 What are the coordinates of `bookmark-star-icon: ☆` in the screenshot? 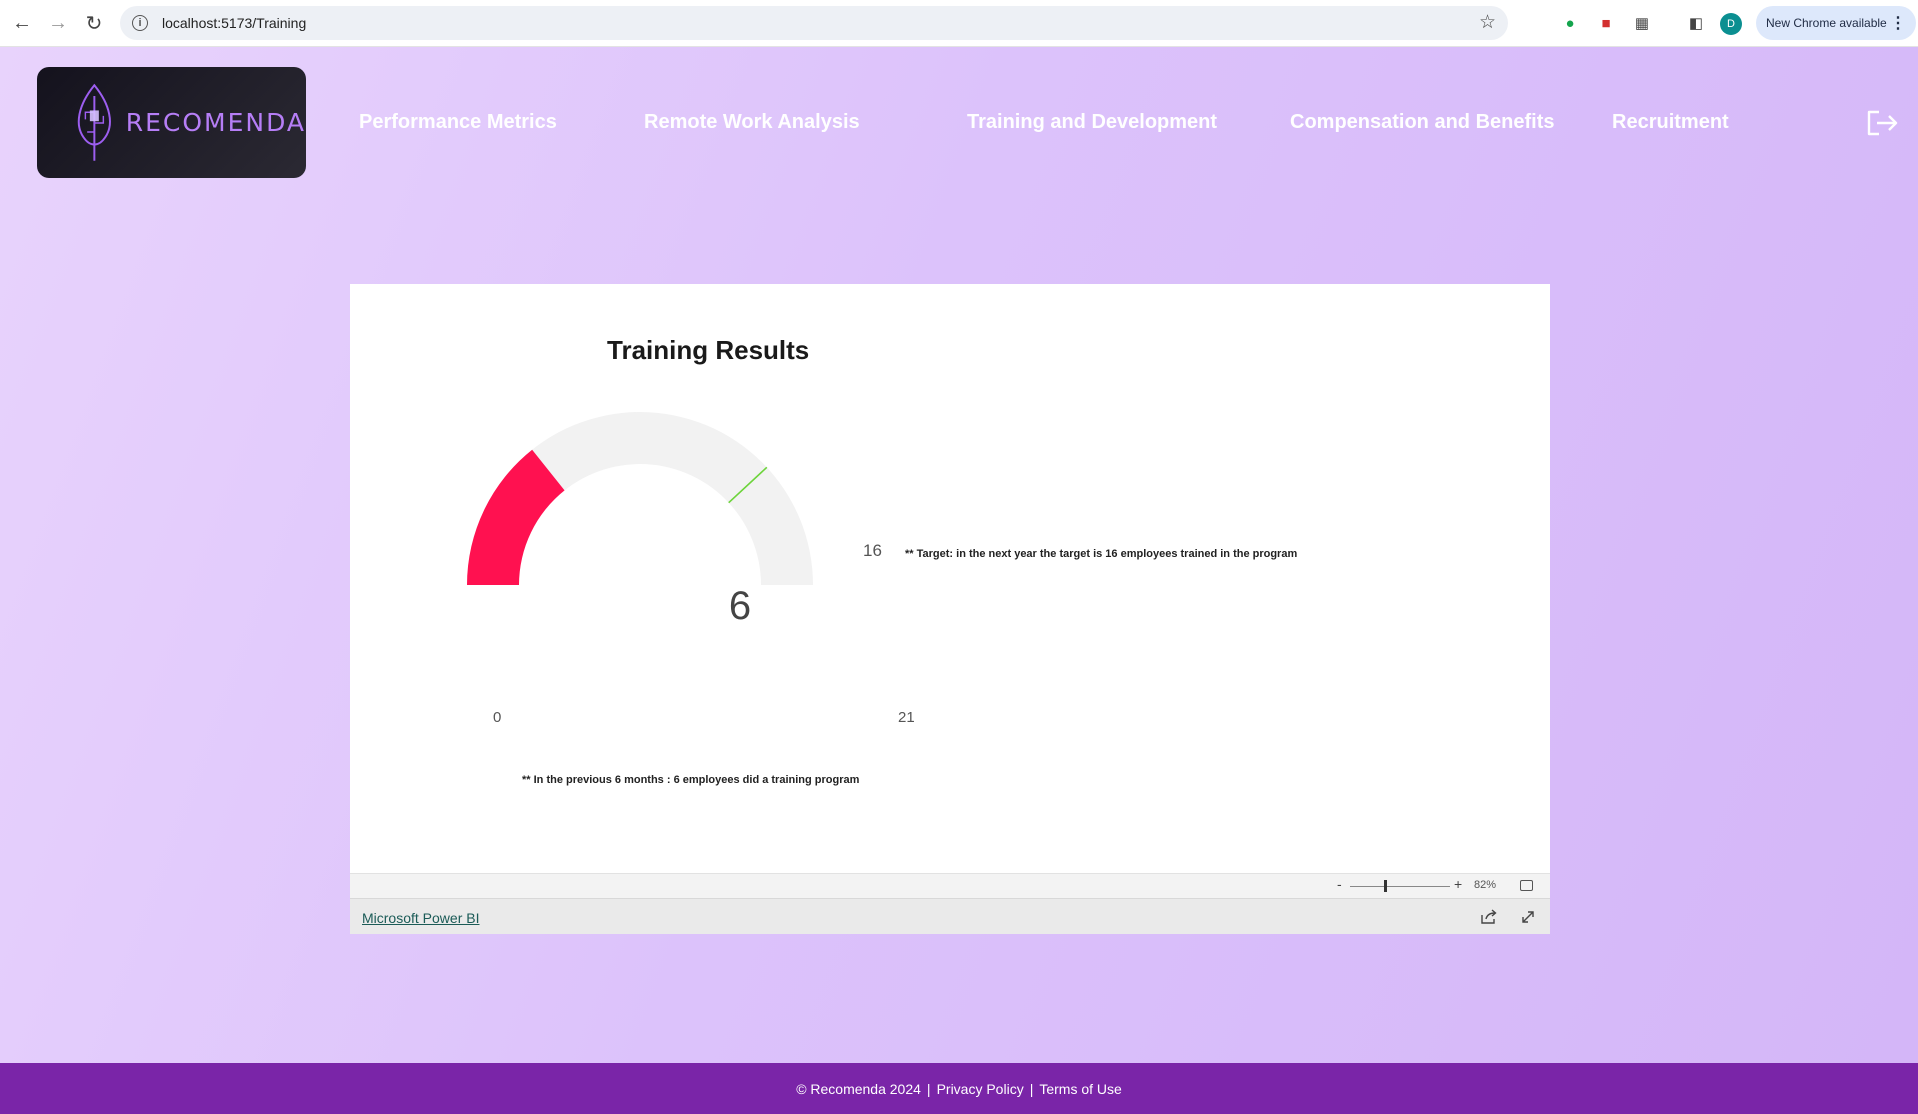 It's located at (1487, 22).